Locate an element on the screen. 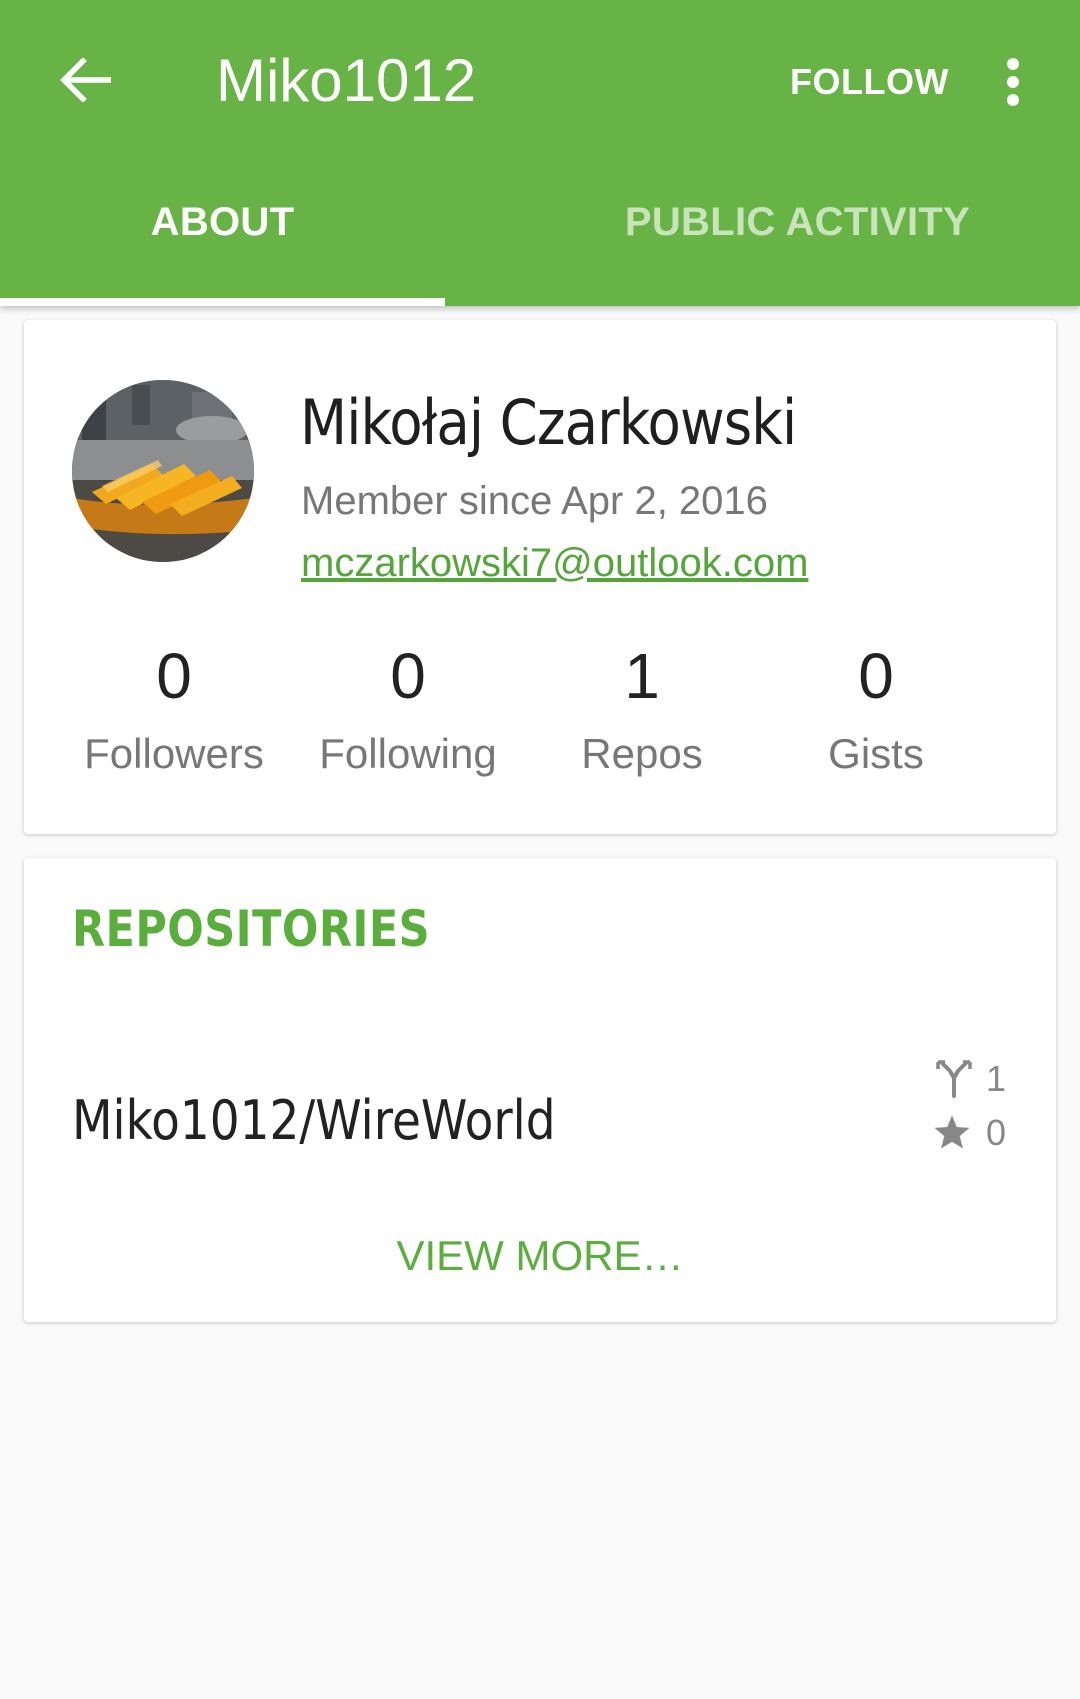  repo-meta: 1 0 is located at coordinates (958, 1106).